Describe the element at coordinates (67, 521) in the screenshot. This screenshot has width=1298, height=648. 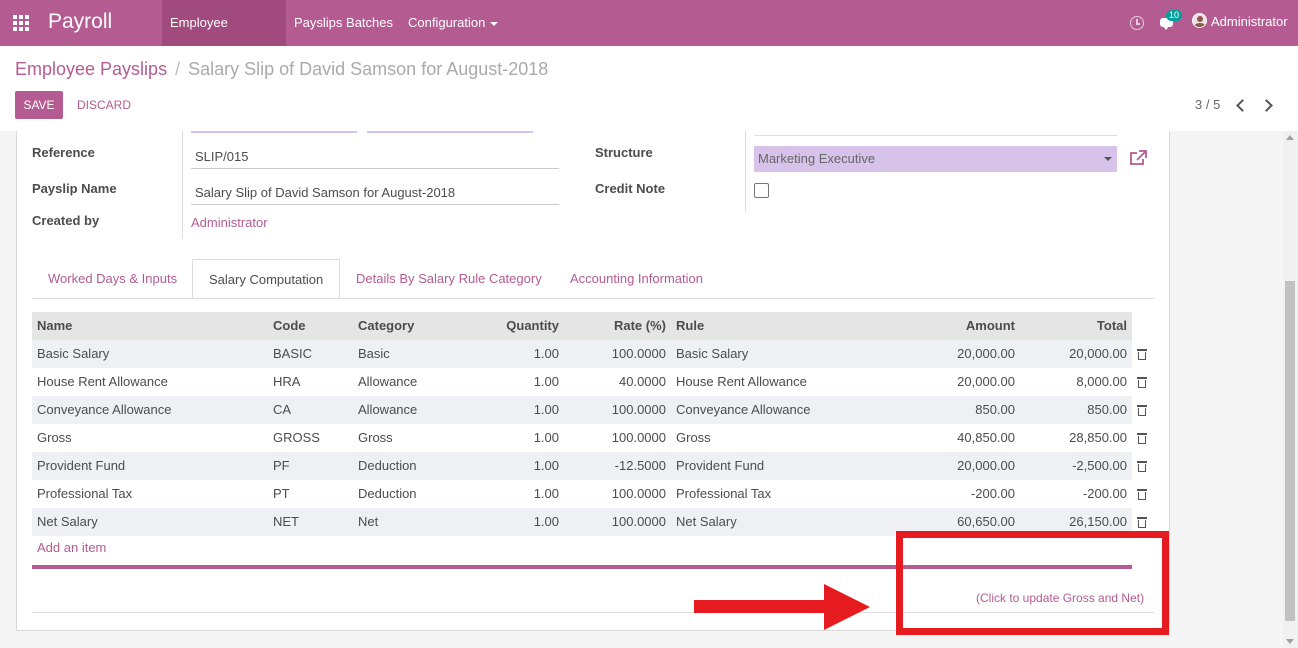
I see `cell-name: Net Salary` at that location.